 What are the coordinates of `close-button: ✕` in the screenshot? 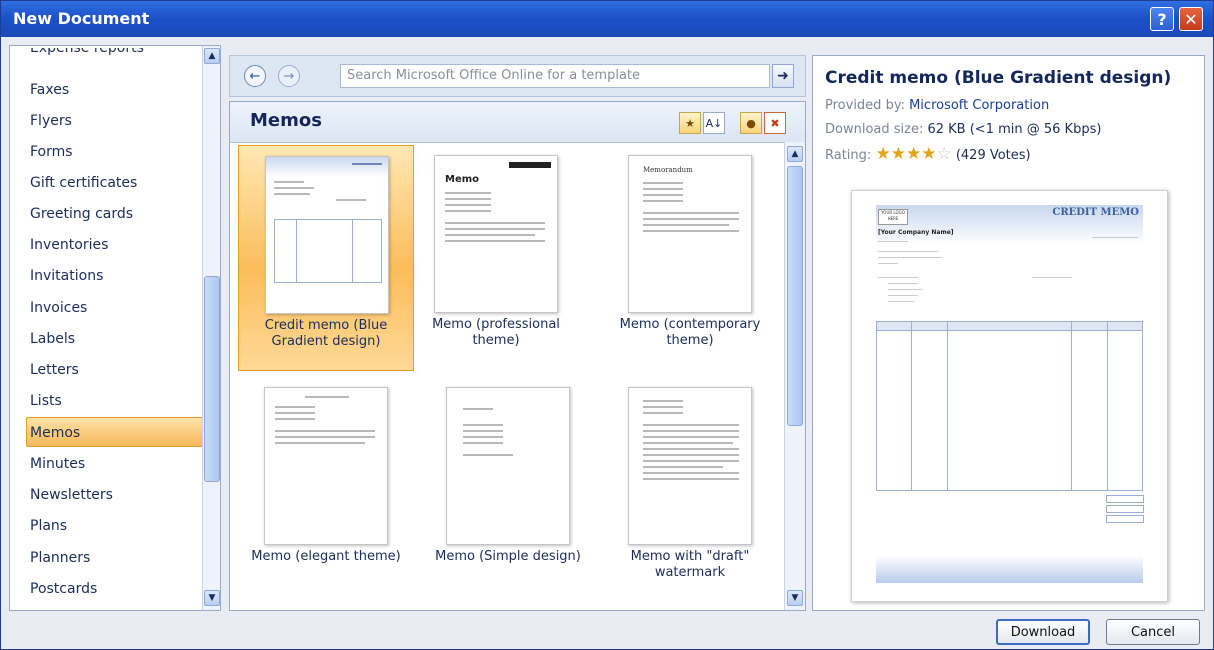 It's located at (1191, 19).